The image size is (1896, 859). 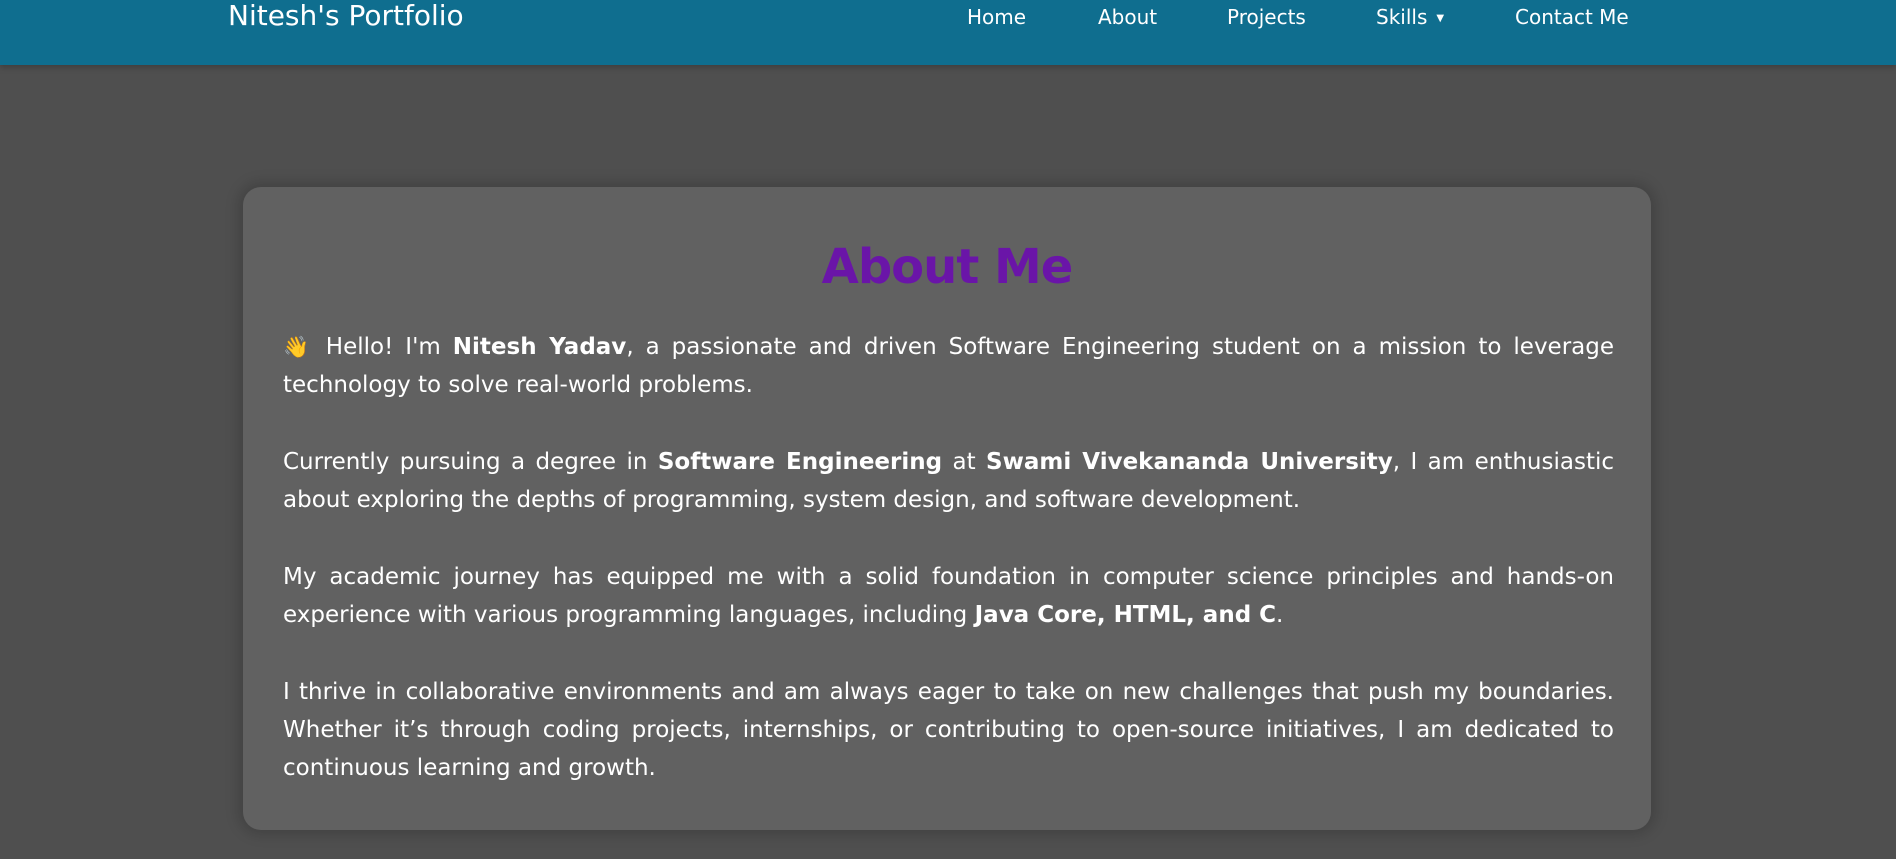 I want to click on degree-name: Software Engineering, so click(x=800, y=462).